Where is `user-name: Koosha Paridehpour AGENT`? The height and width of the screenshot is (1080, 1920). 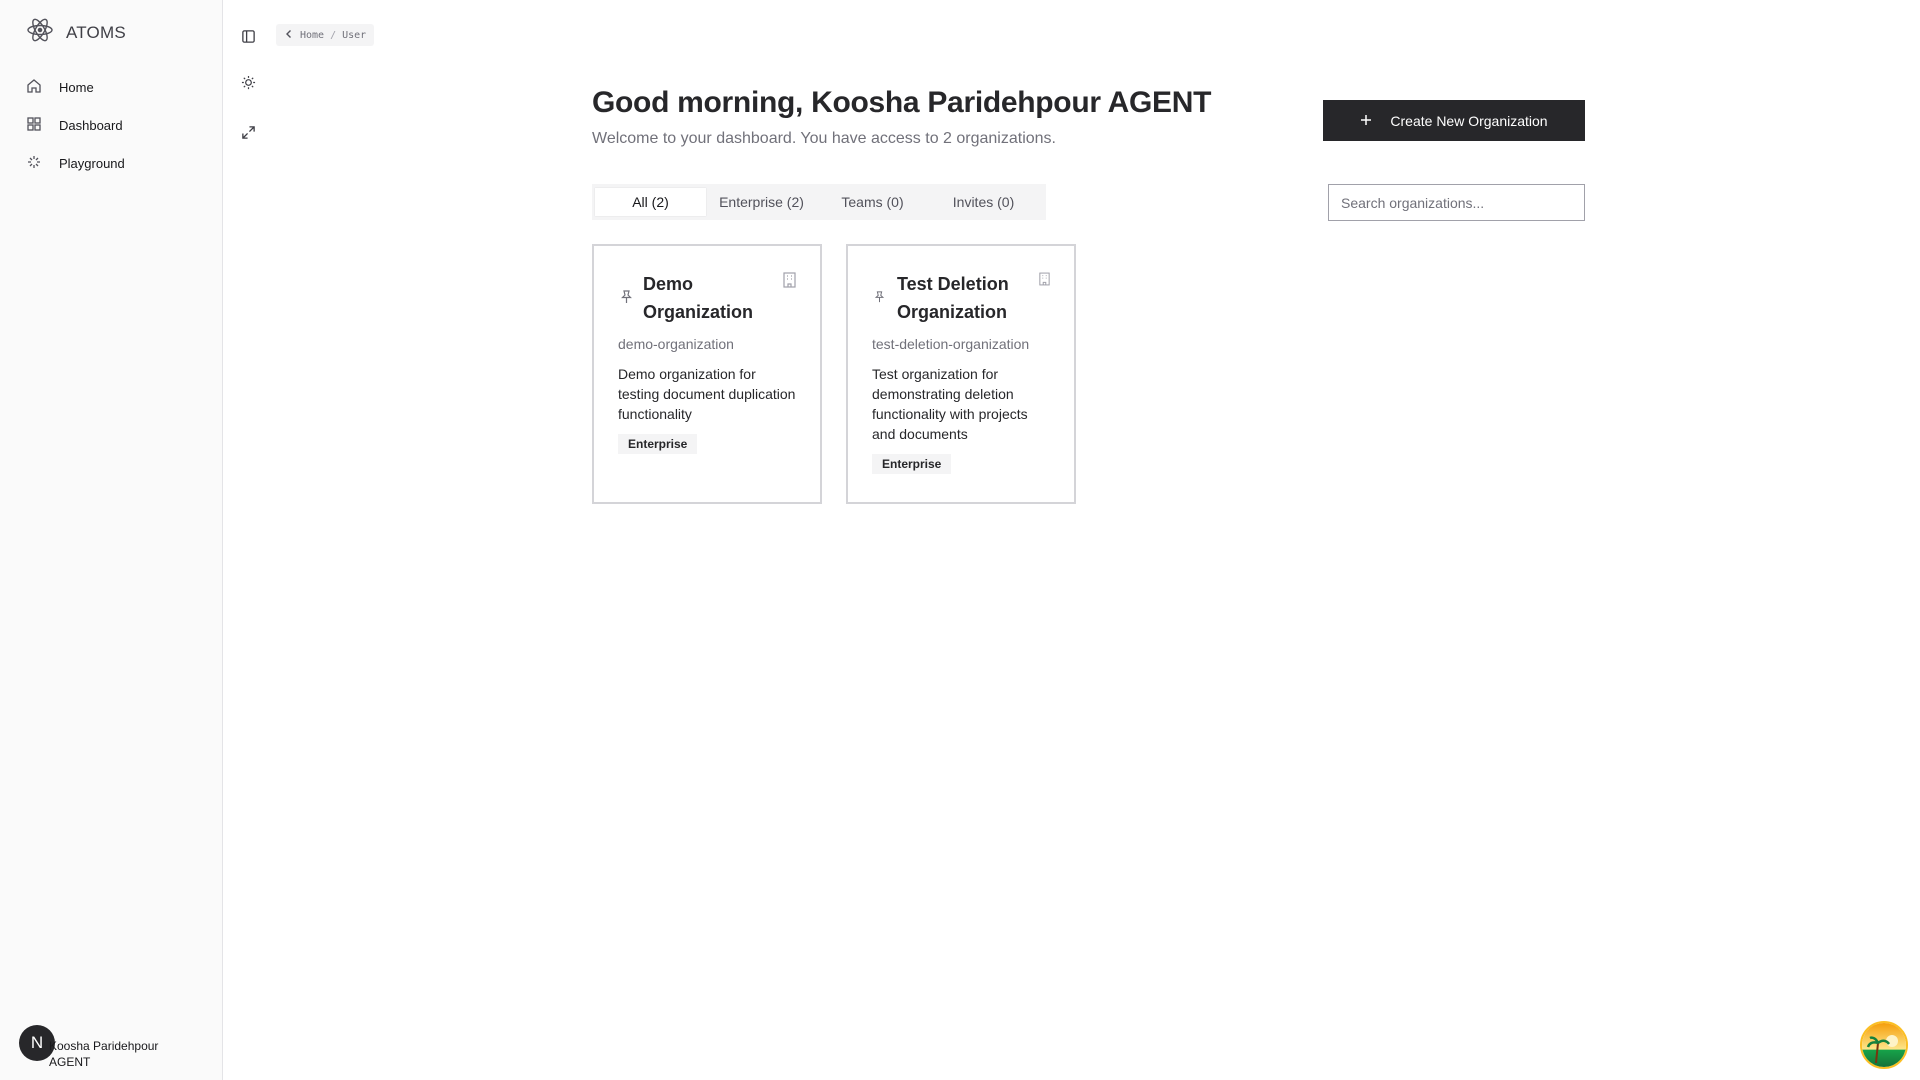 user-name: Koosha Paridehpour AGENT is located at coordinates (104, 1054).